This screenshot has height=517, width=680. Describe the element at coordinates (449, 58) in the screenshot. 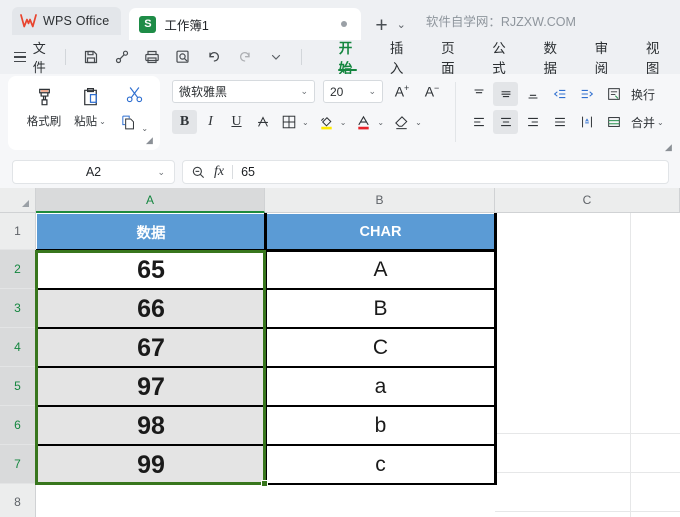

I see `ribbon-tab-page: 页面` at that location.